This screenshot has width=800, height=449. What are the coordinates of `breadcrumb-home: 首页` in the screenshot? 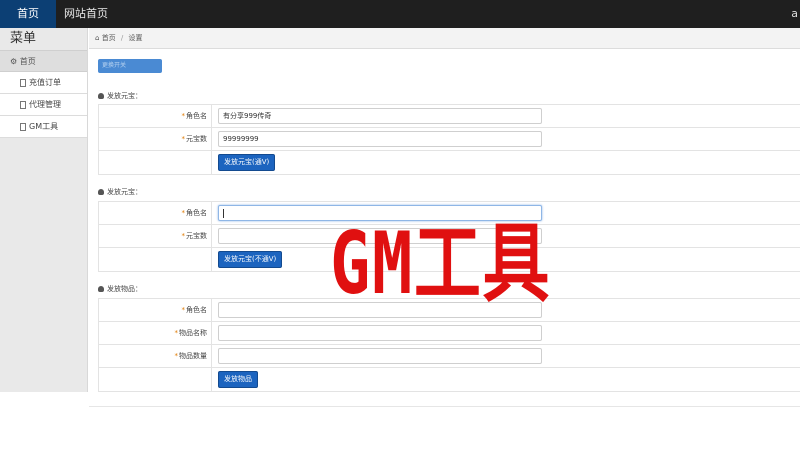 It's located at (109, 38).